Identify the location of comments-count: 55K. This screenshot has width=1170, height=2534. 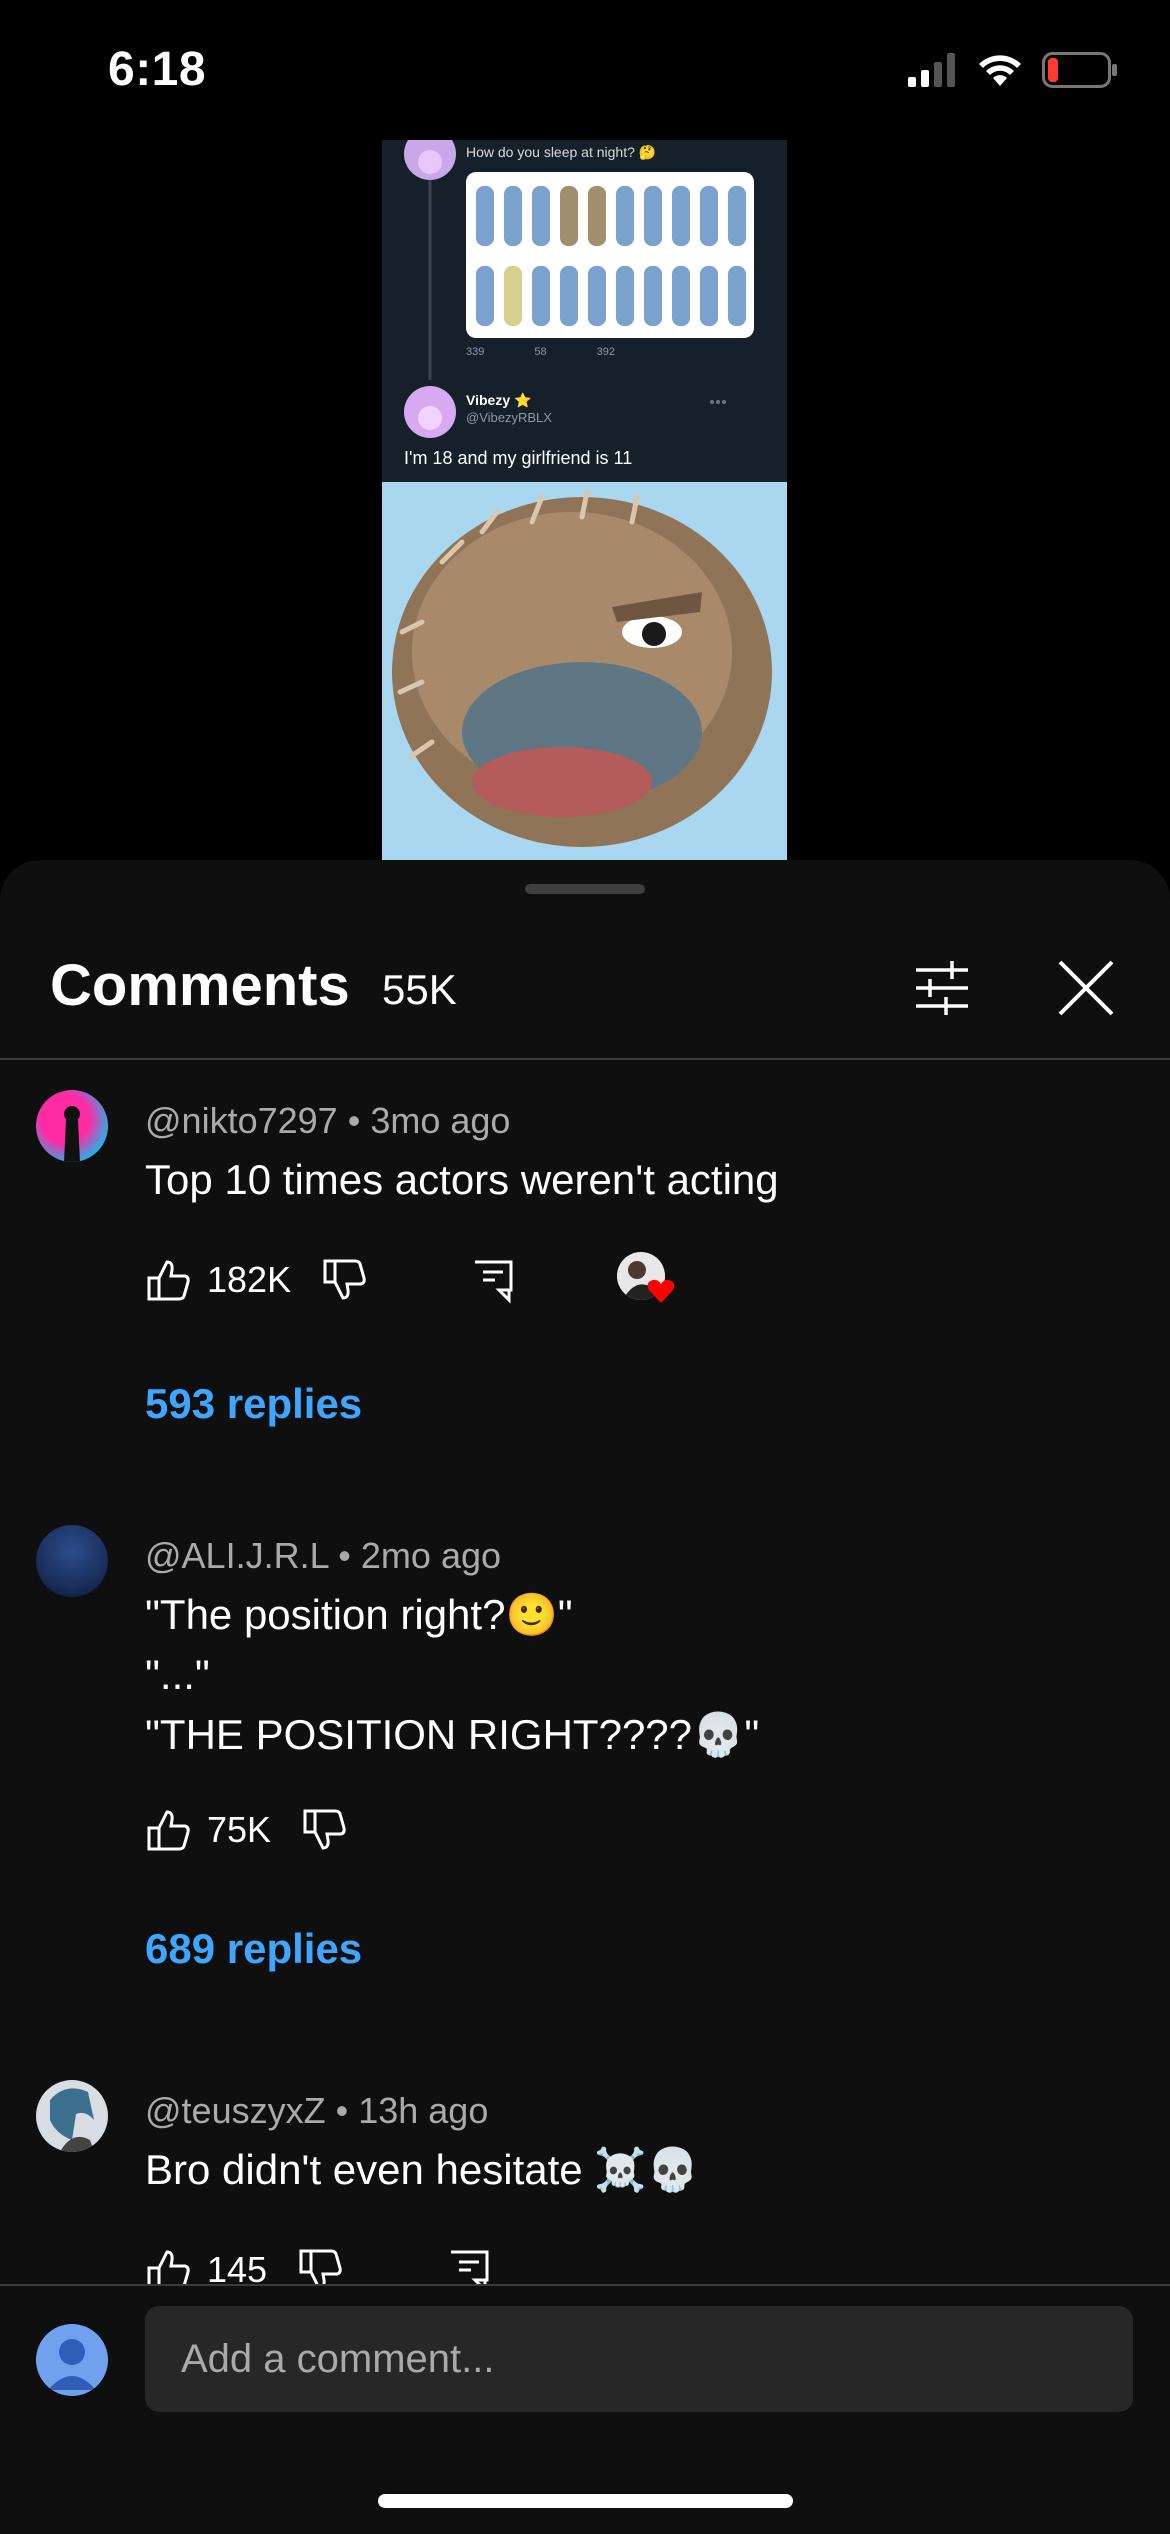
(419, 989).